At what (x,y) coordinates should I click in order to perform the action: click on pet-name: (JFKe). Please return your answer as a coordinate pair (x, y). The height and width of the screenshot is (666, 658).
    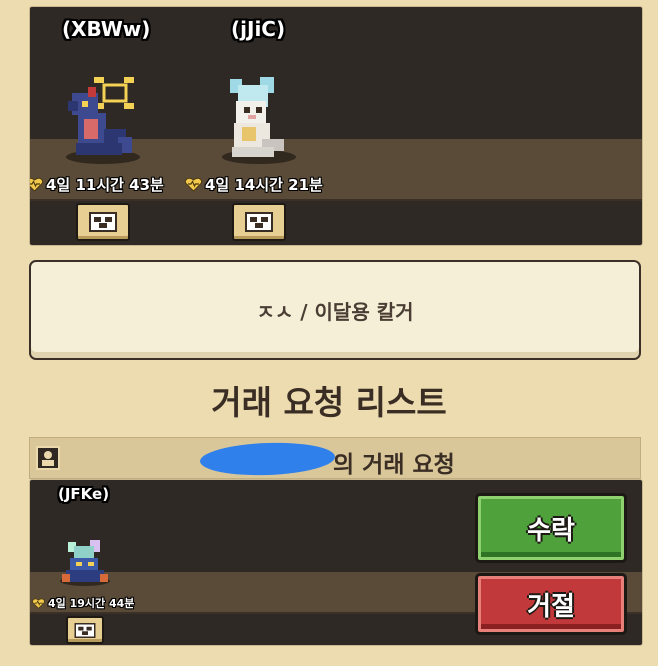
    Looking at the image, I should click on (84, 494).